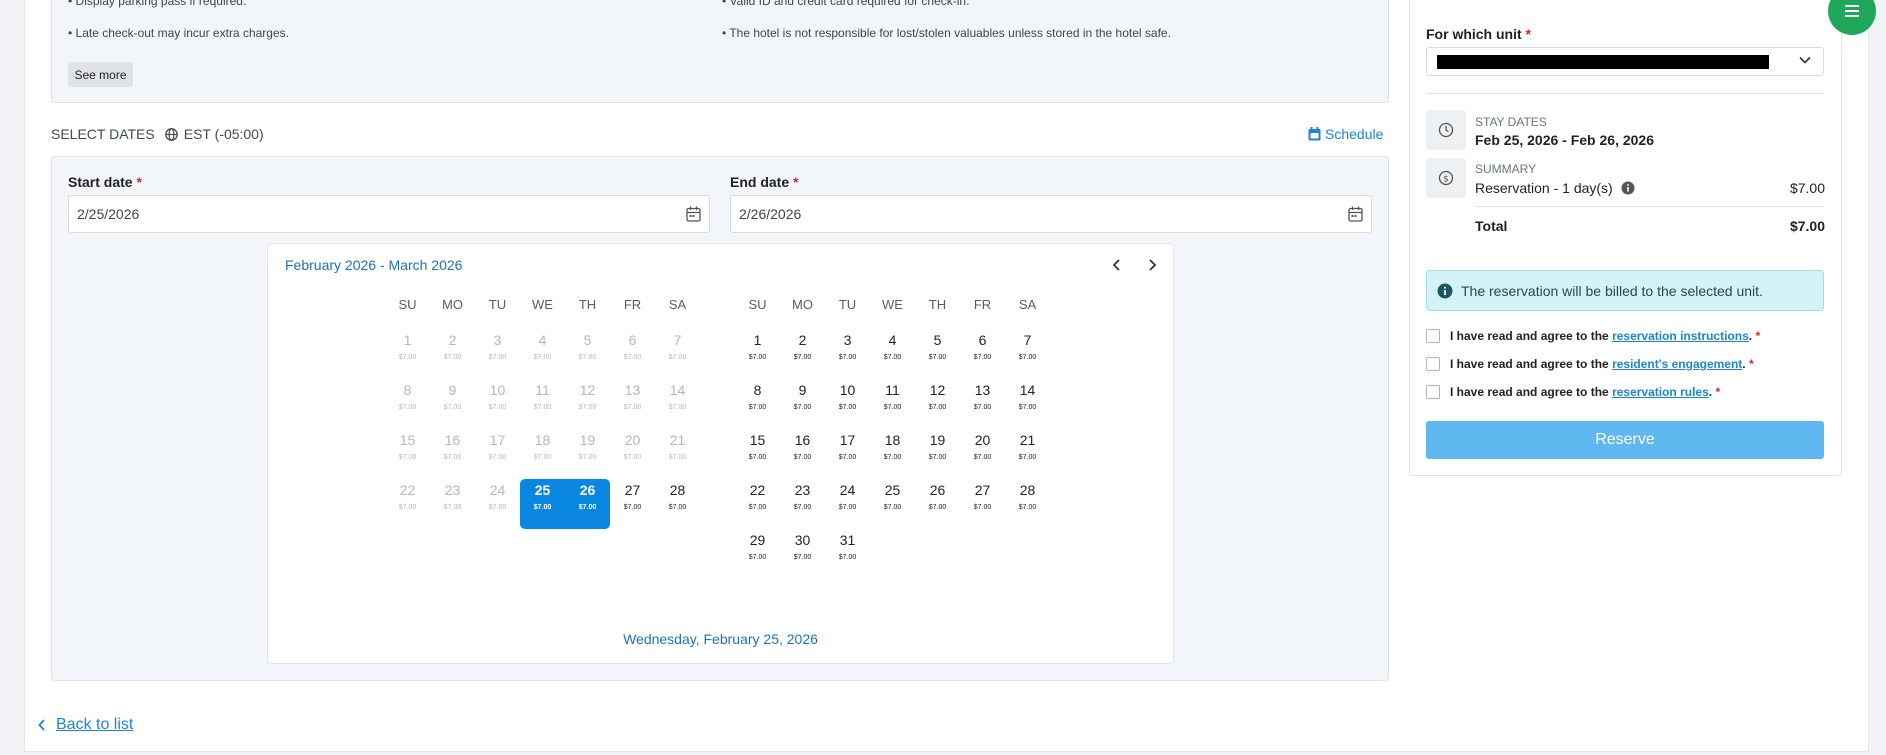  I want to click on day-number: 6, so click(982, 340).